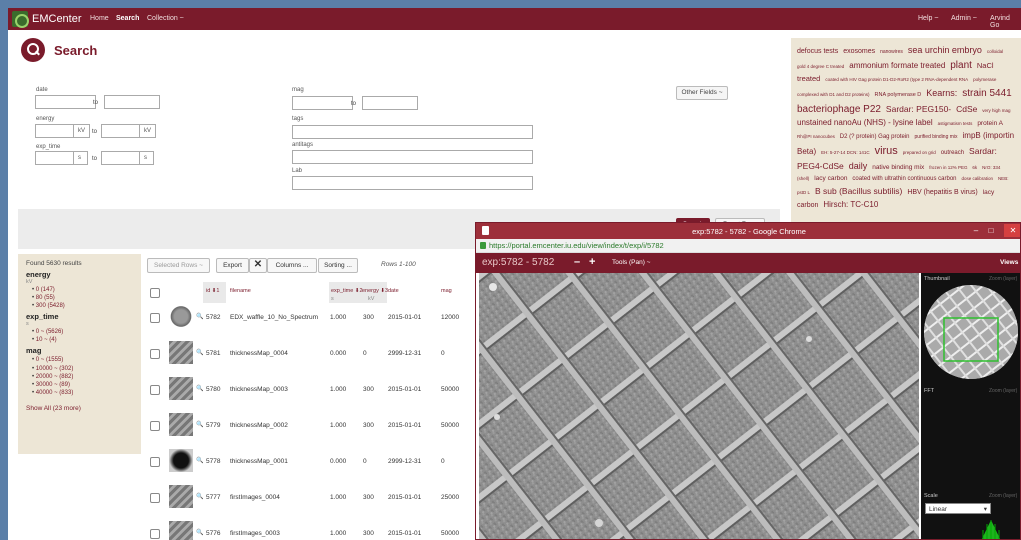  Describe the element at coordinates (232, 265) in the screenshot. I see `export-button: Export` at that location.